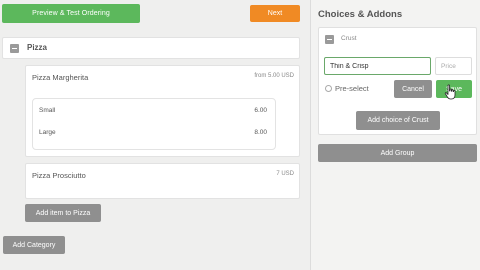  Describe the element at coordinates (260, 110) in the screenshot. I see `size-price: 6.00` at that location.